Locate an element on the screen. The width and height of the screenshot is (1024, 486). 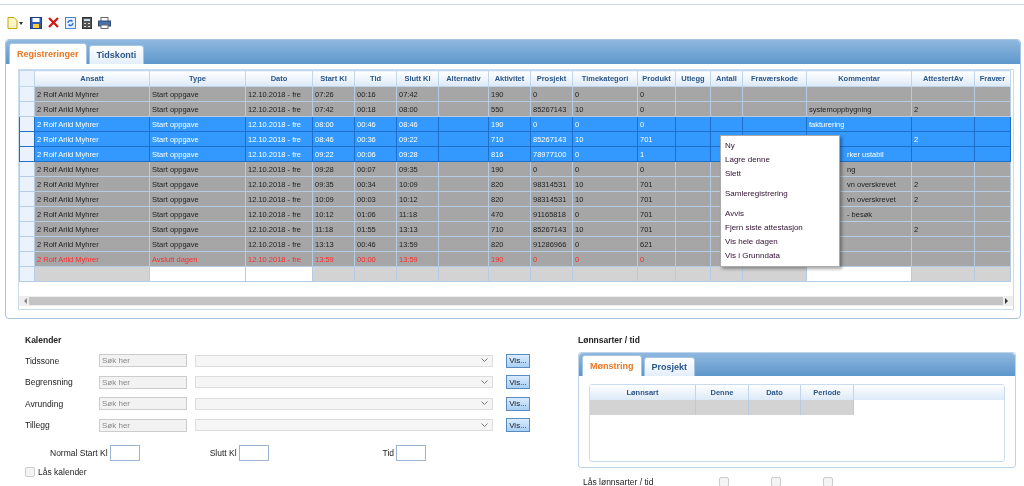
field-label: Tidssone is located at coordinates (43, 360).